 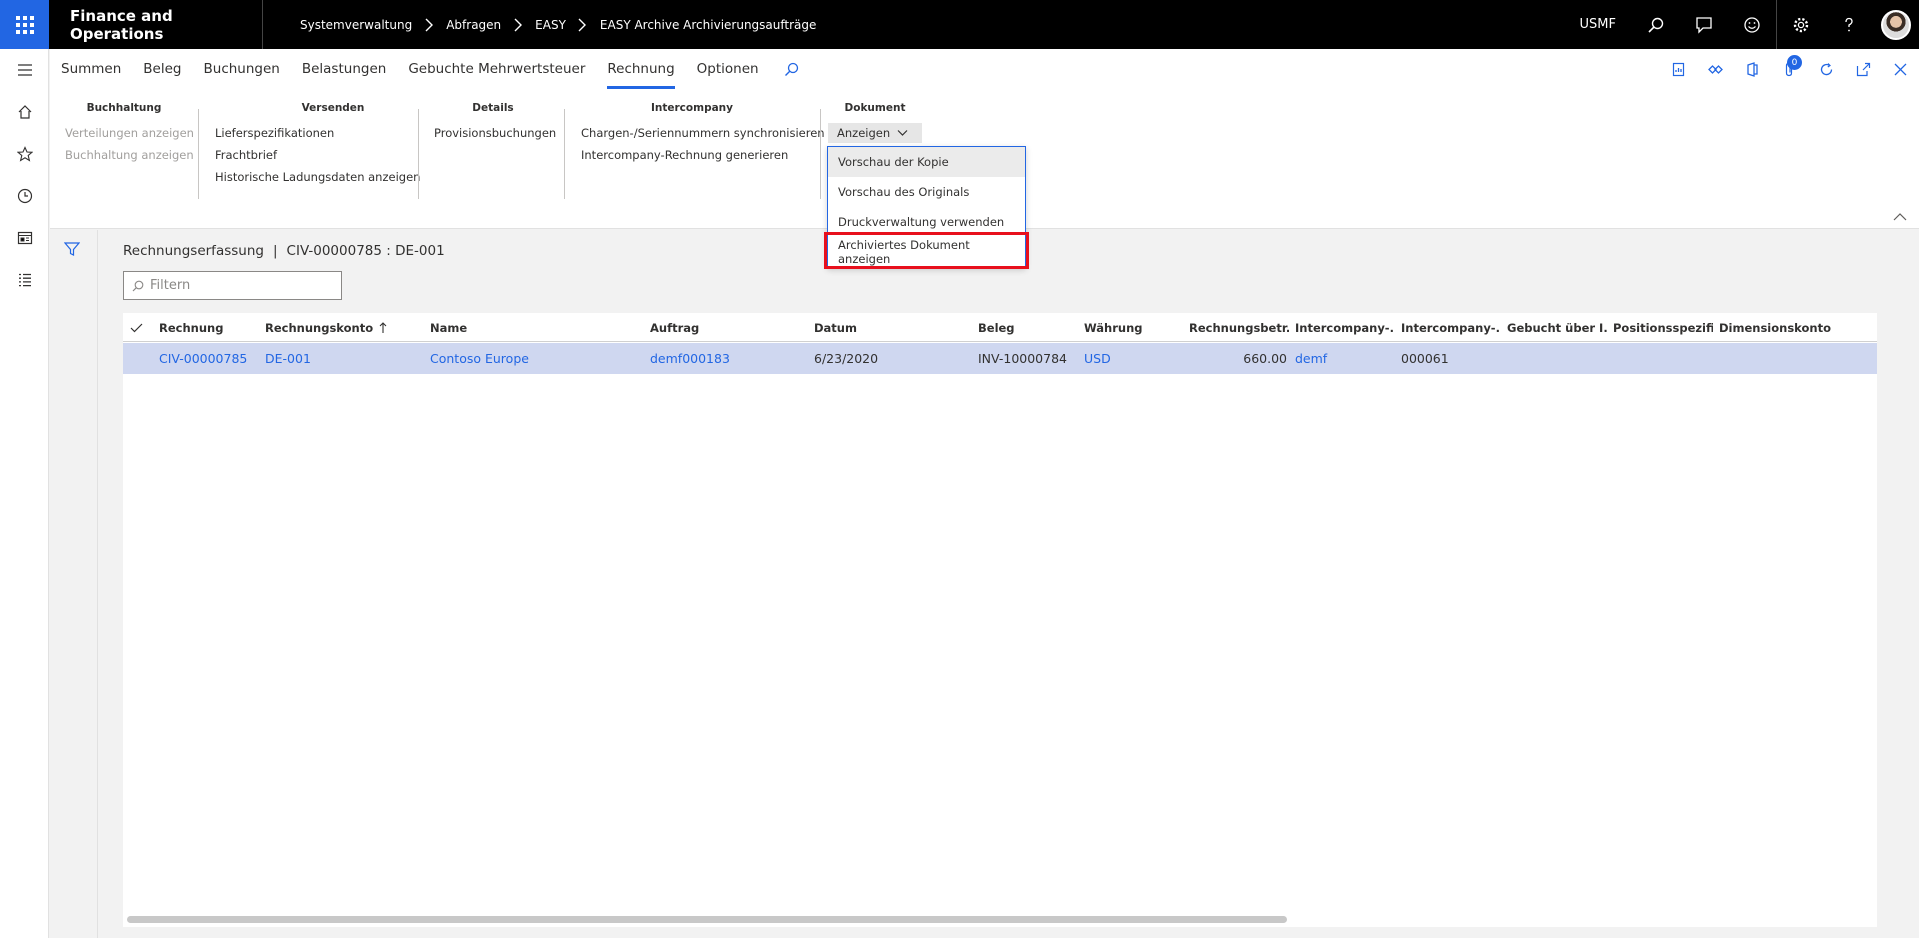 I want to click on anzeigen-dropdown-button: Anzeigen, so click(x=875, y=133).